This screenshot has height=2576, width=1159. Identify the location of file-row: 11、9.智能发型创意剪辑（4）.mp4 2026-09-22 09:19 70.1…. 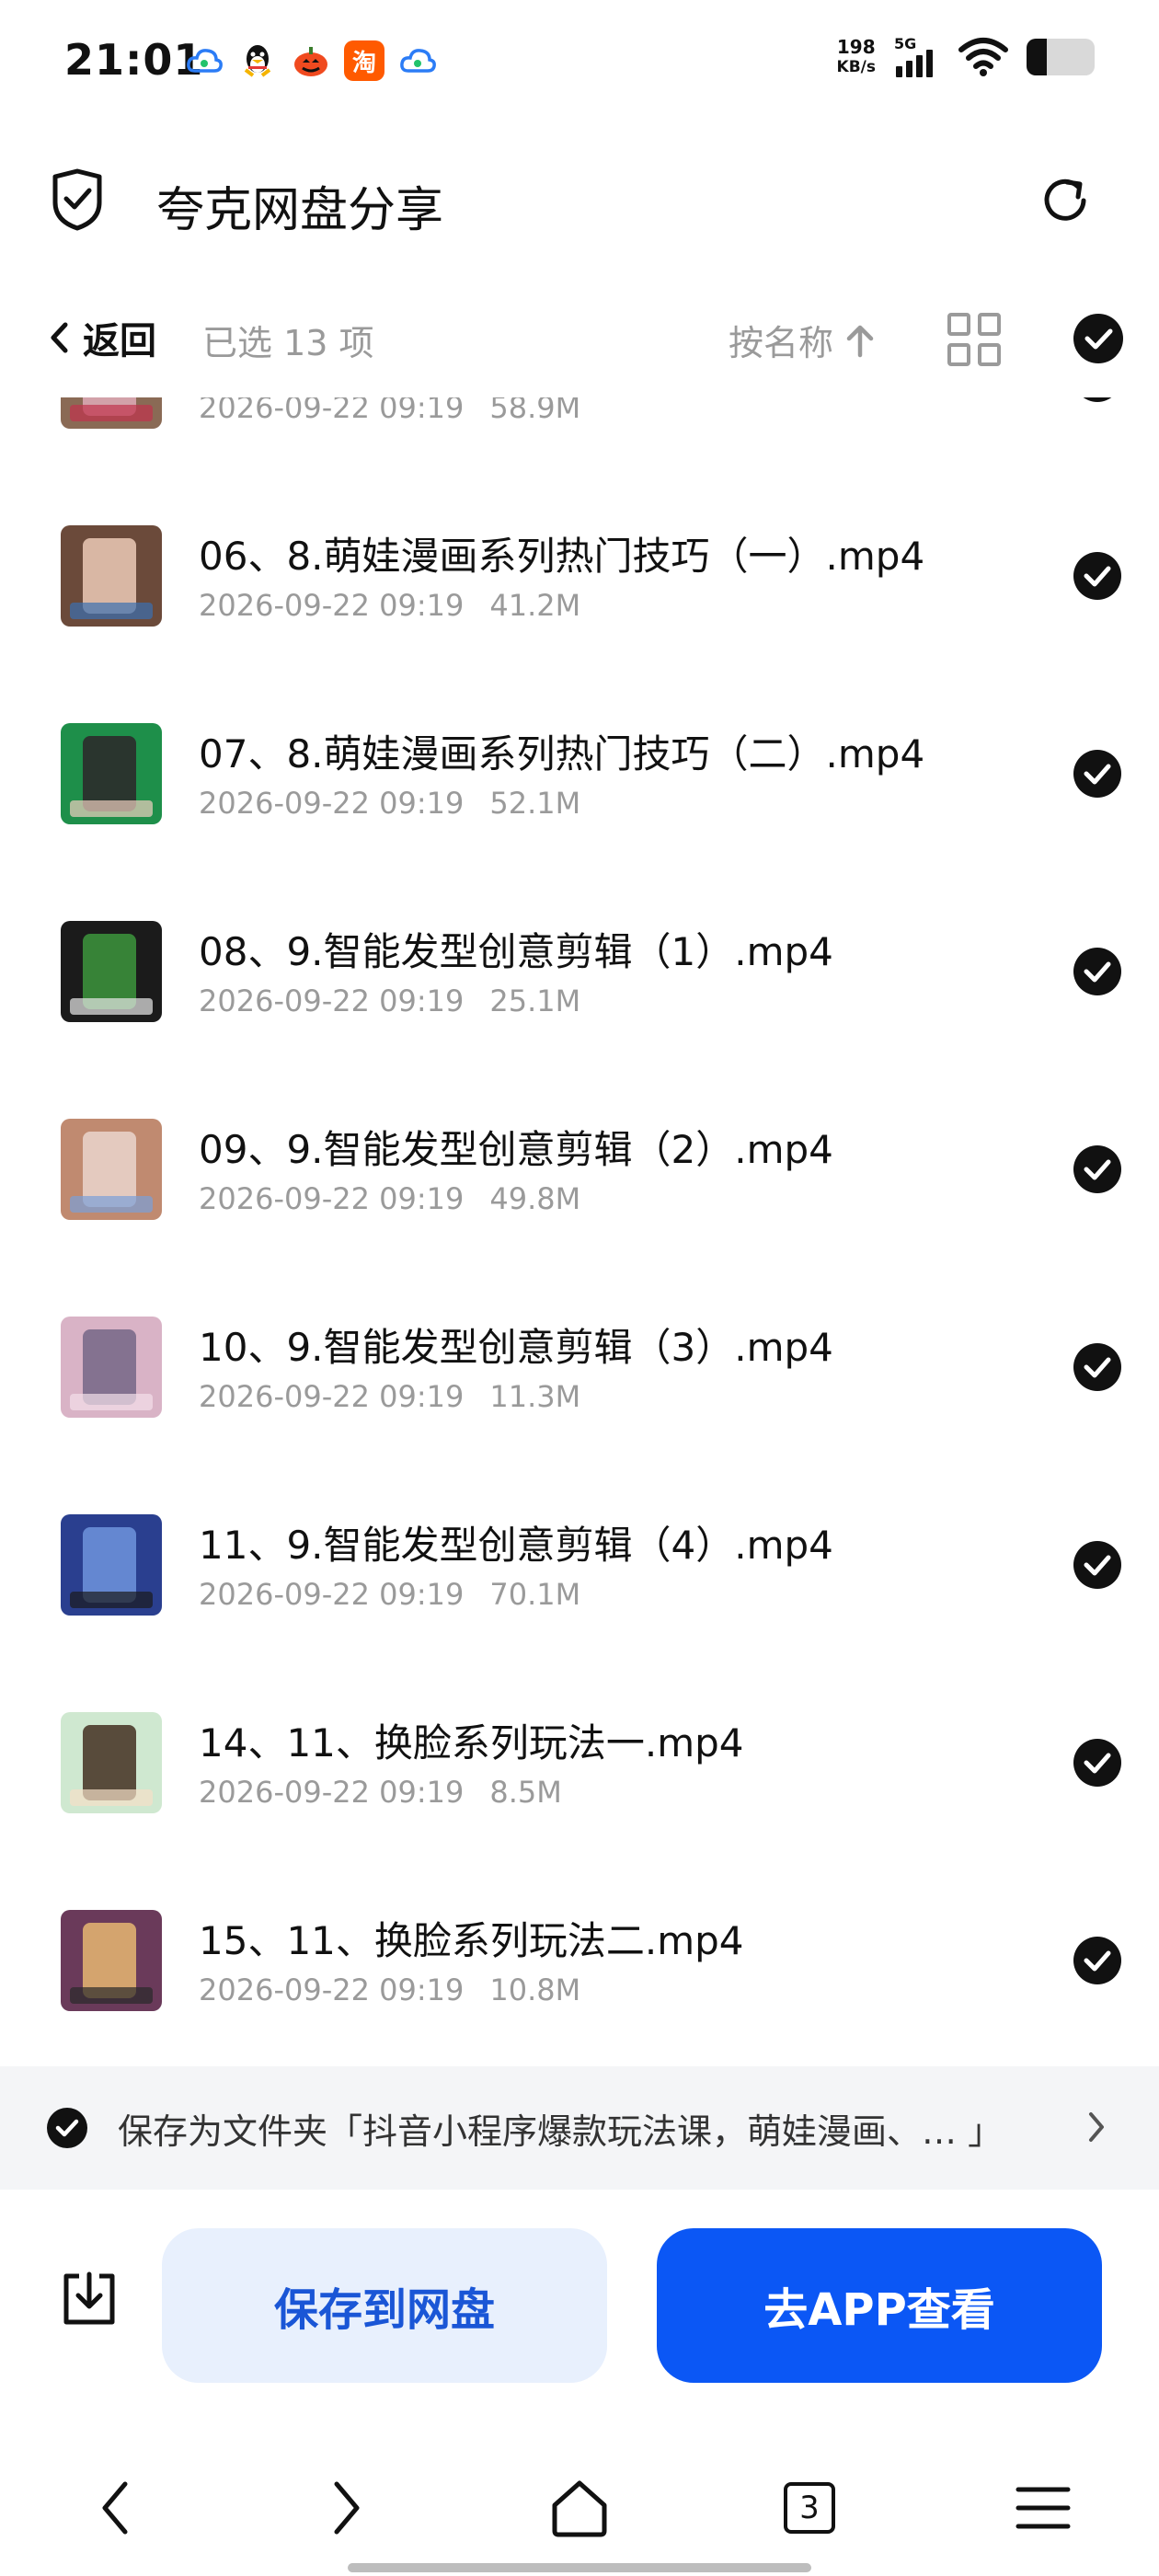
(579, 1562).